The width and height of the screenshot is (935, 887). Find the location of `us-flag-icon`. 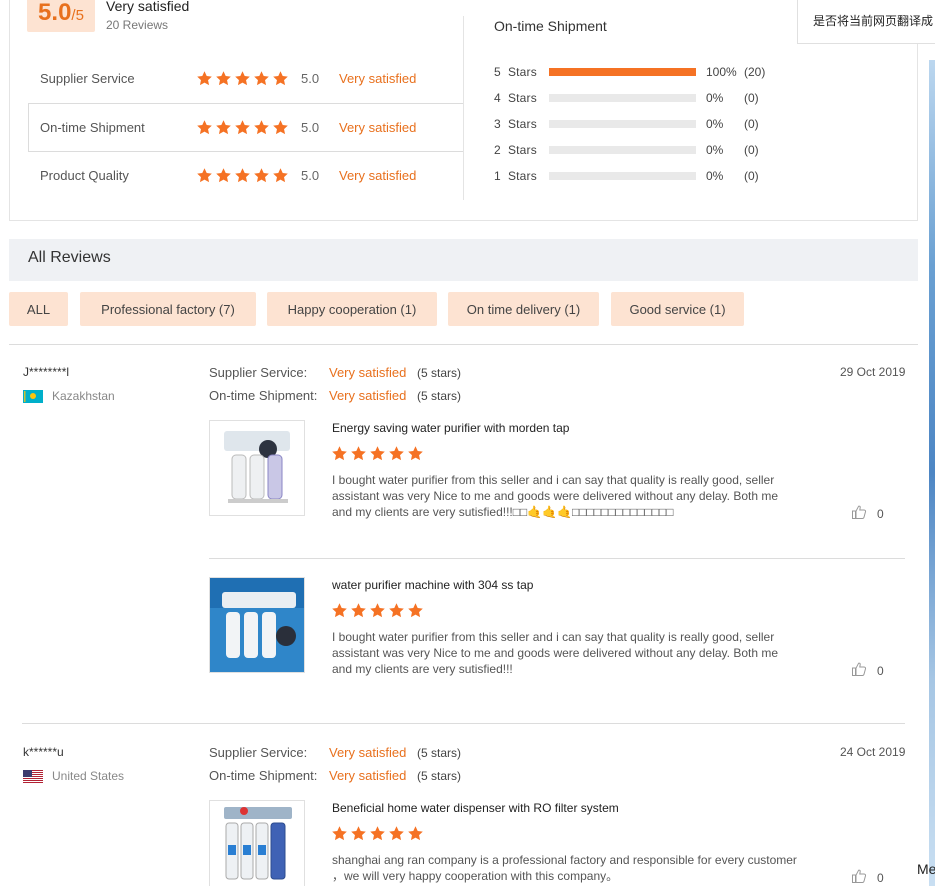

us-flag-icon is located at coordinates (33, 776).